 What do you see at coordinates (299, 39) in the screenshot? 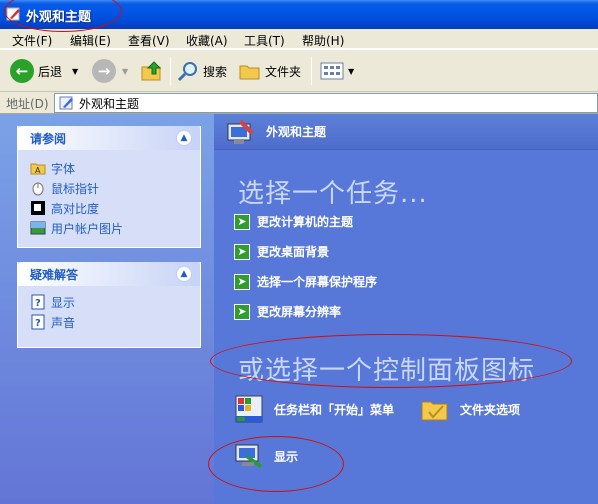
I see `menu-bar: 文件(F) 编辑(E) 查看(V) 收藏(A) 工具(T) 帮助(H)` at bounding box center [299, 39].